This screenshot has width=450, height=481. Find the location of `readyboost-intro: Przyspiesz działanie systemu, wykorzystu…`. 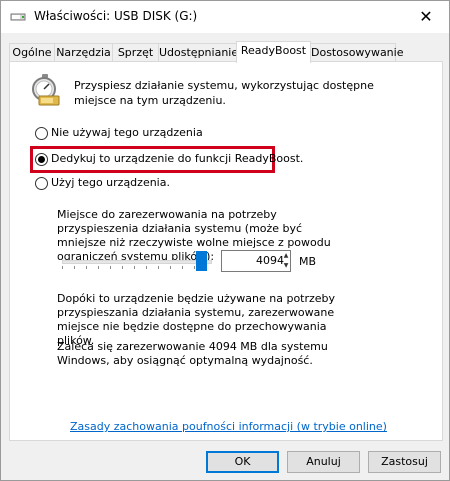

readyboost-intro: Przyspiesz działanie systemu, wykorzystu… is located at coordinates (224, 93).